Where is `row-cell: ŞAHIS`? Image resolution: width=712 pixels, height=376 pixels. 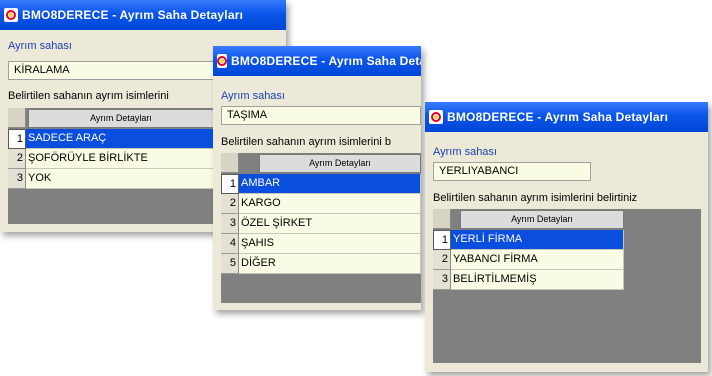 row-cell: ŞAHIS is located at coordinates (330, 244).